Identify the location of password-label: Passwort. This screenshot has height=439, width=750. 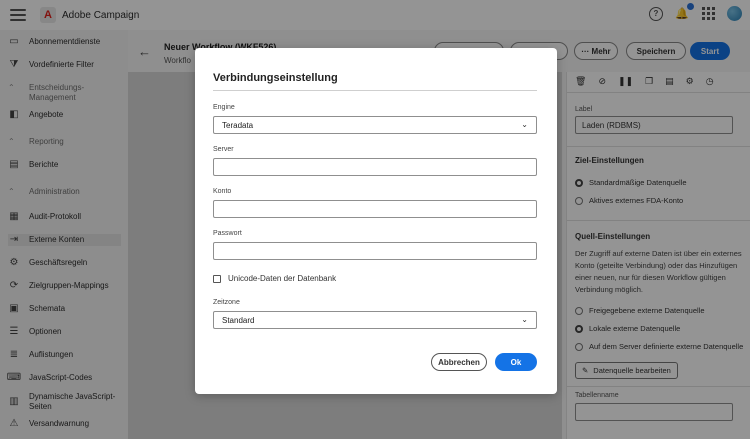
(227, 233).